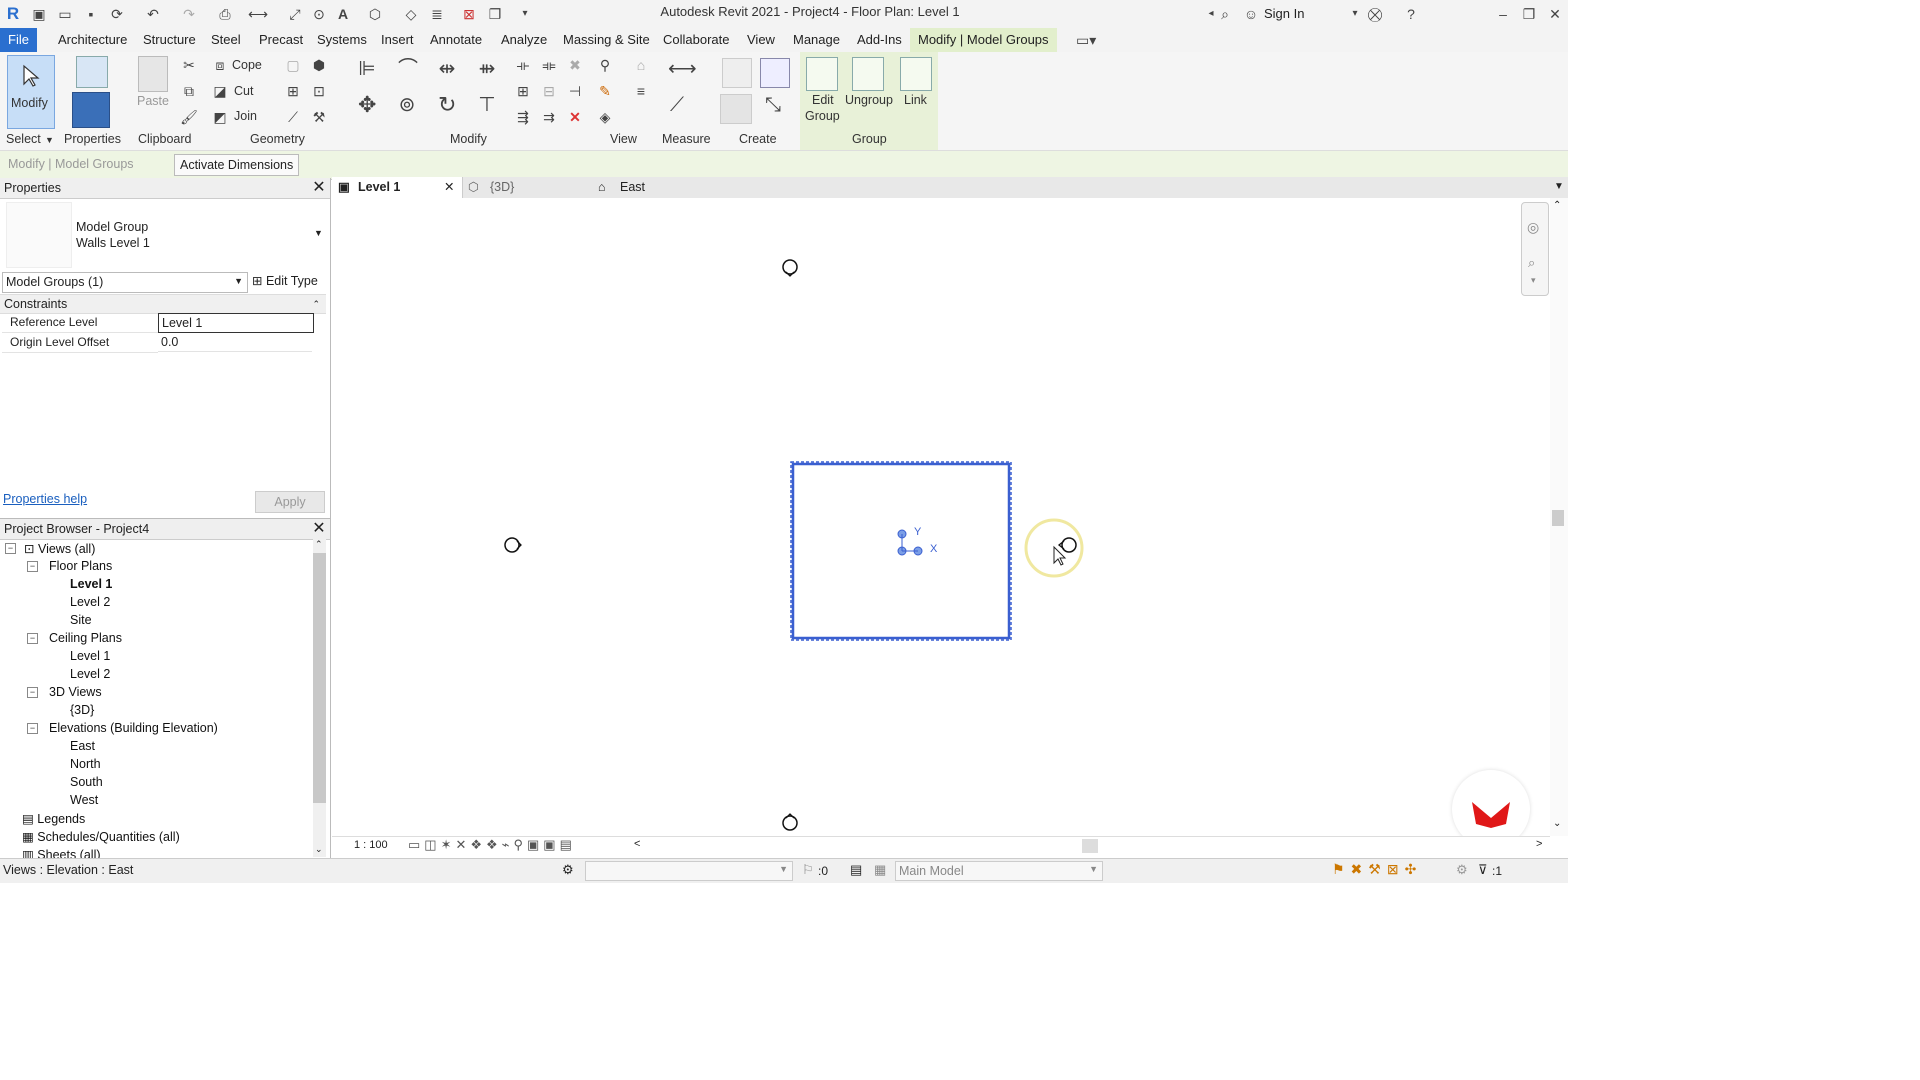 Image resolution: width=1920 pixels, height=1080 pixels. Describe the element at coordinates (23, 139) in the screenshot. I see `select-dropdown: Select` at that location.